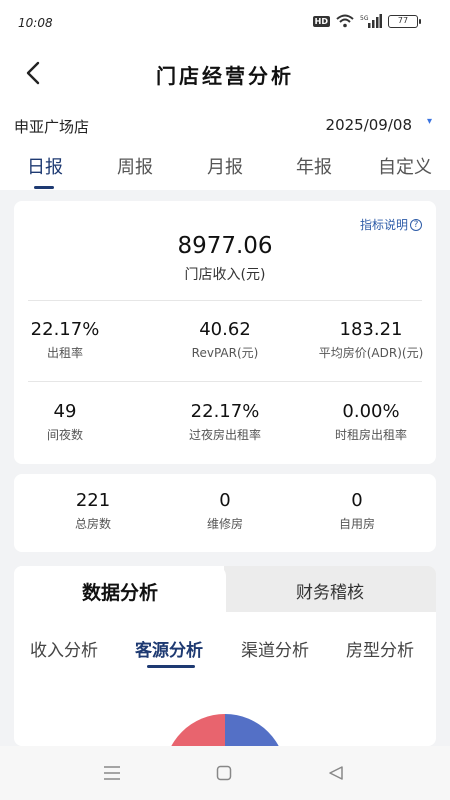 This screenshot has width=450, height=800. What do you see at coordinates (371, 353) in the screenshot?
I see `metric-label: 平均房价(ADR)(元)` at bounding box center [371, 353].